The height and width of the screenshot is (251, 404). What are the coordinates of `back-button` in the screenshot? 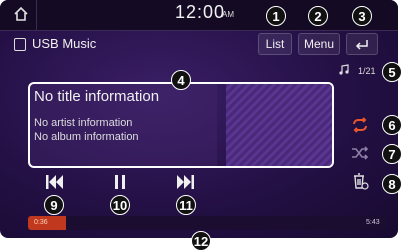 It's located at (362, 44).